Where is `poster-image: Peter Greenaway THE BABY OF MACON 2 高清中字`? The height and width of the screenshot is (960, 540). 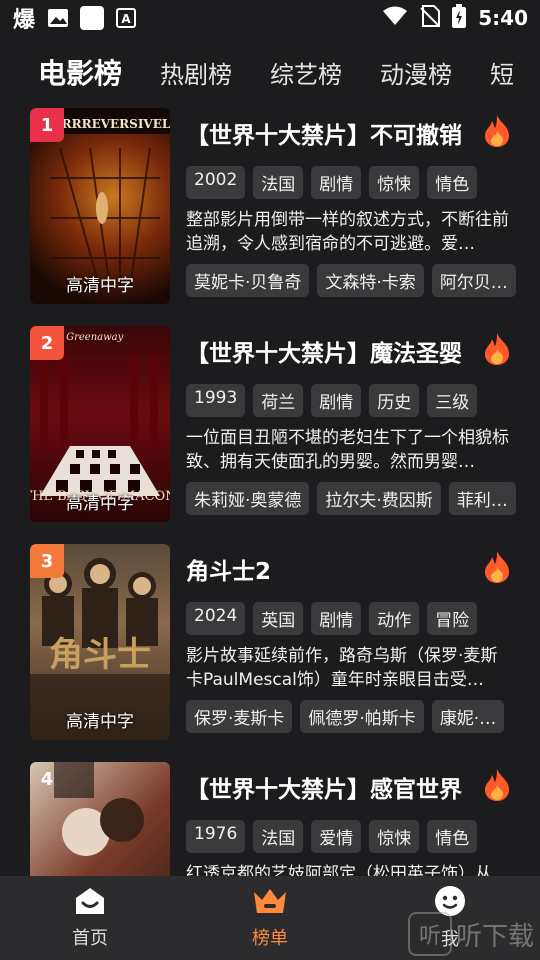
poster-image: Peter Greenaway THE BABY OF MACON 2 高清中字 is located at coordinates (100, 424).